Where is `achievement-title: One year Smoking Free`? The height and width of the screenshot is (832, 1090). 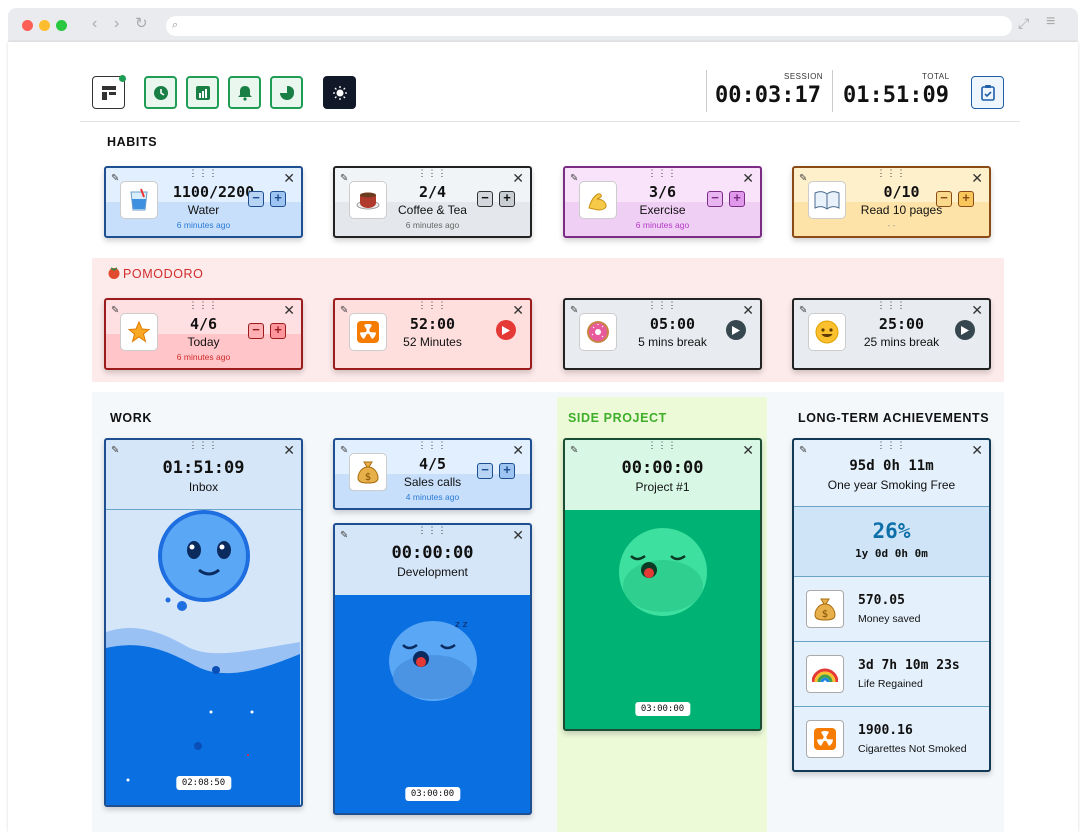 achievement-title: One year Smoking Free is located at coordinates (891, 485).